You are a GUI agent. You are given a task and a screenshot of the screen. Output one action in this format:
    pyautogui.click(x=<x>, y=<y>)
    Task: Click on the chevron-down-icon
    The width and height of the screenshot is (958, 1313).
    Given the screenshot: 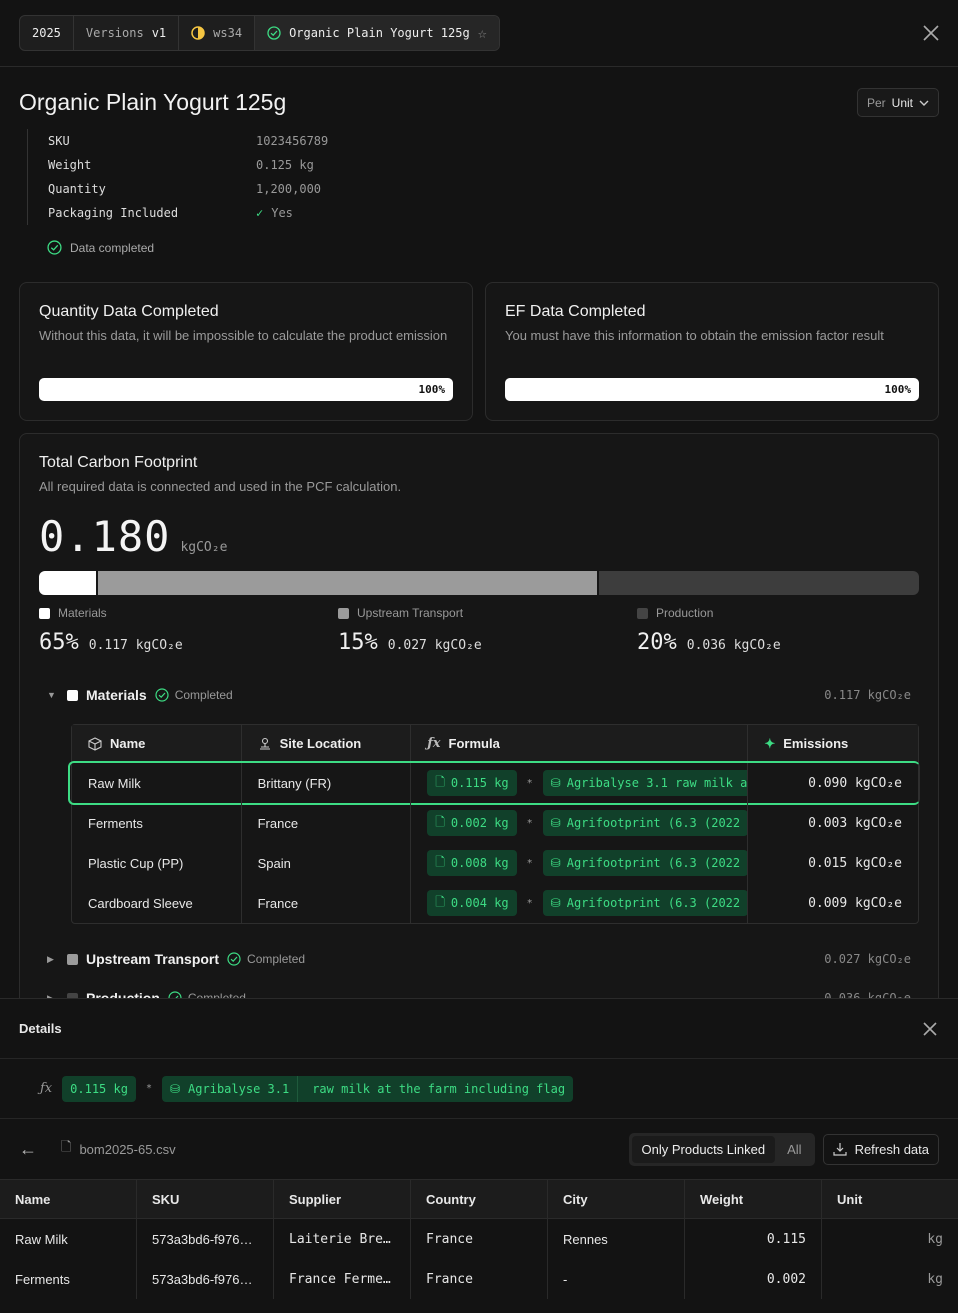 What is the action you would take?
    pyautogui.click(x=924, y=103)
    